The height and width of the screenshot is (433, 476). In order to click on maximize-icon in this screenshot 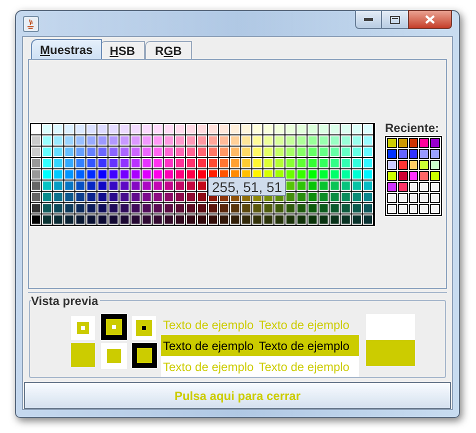, I will do `click(395, 20)`.